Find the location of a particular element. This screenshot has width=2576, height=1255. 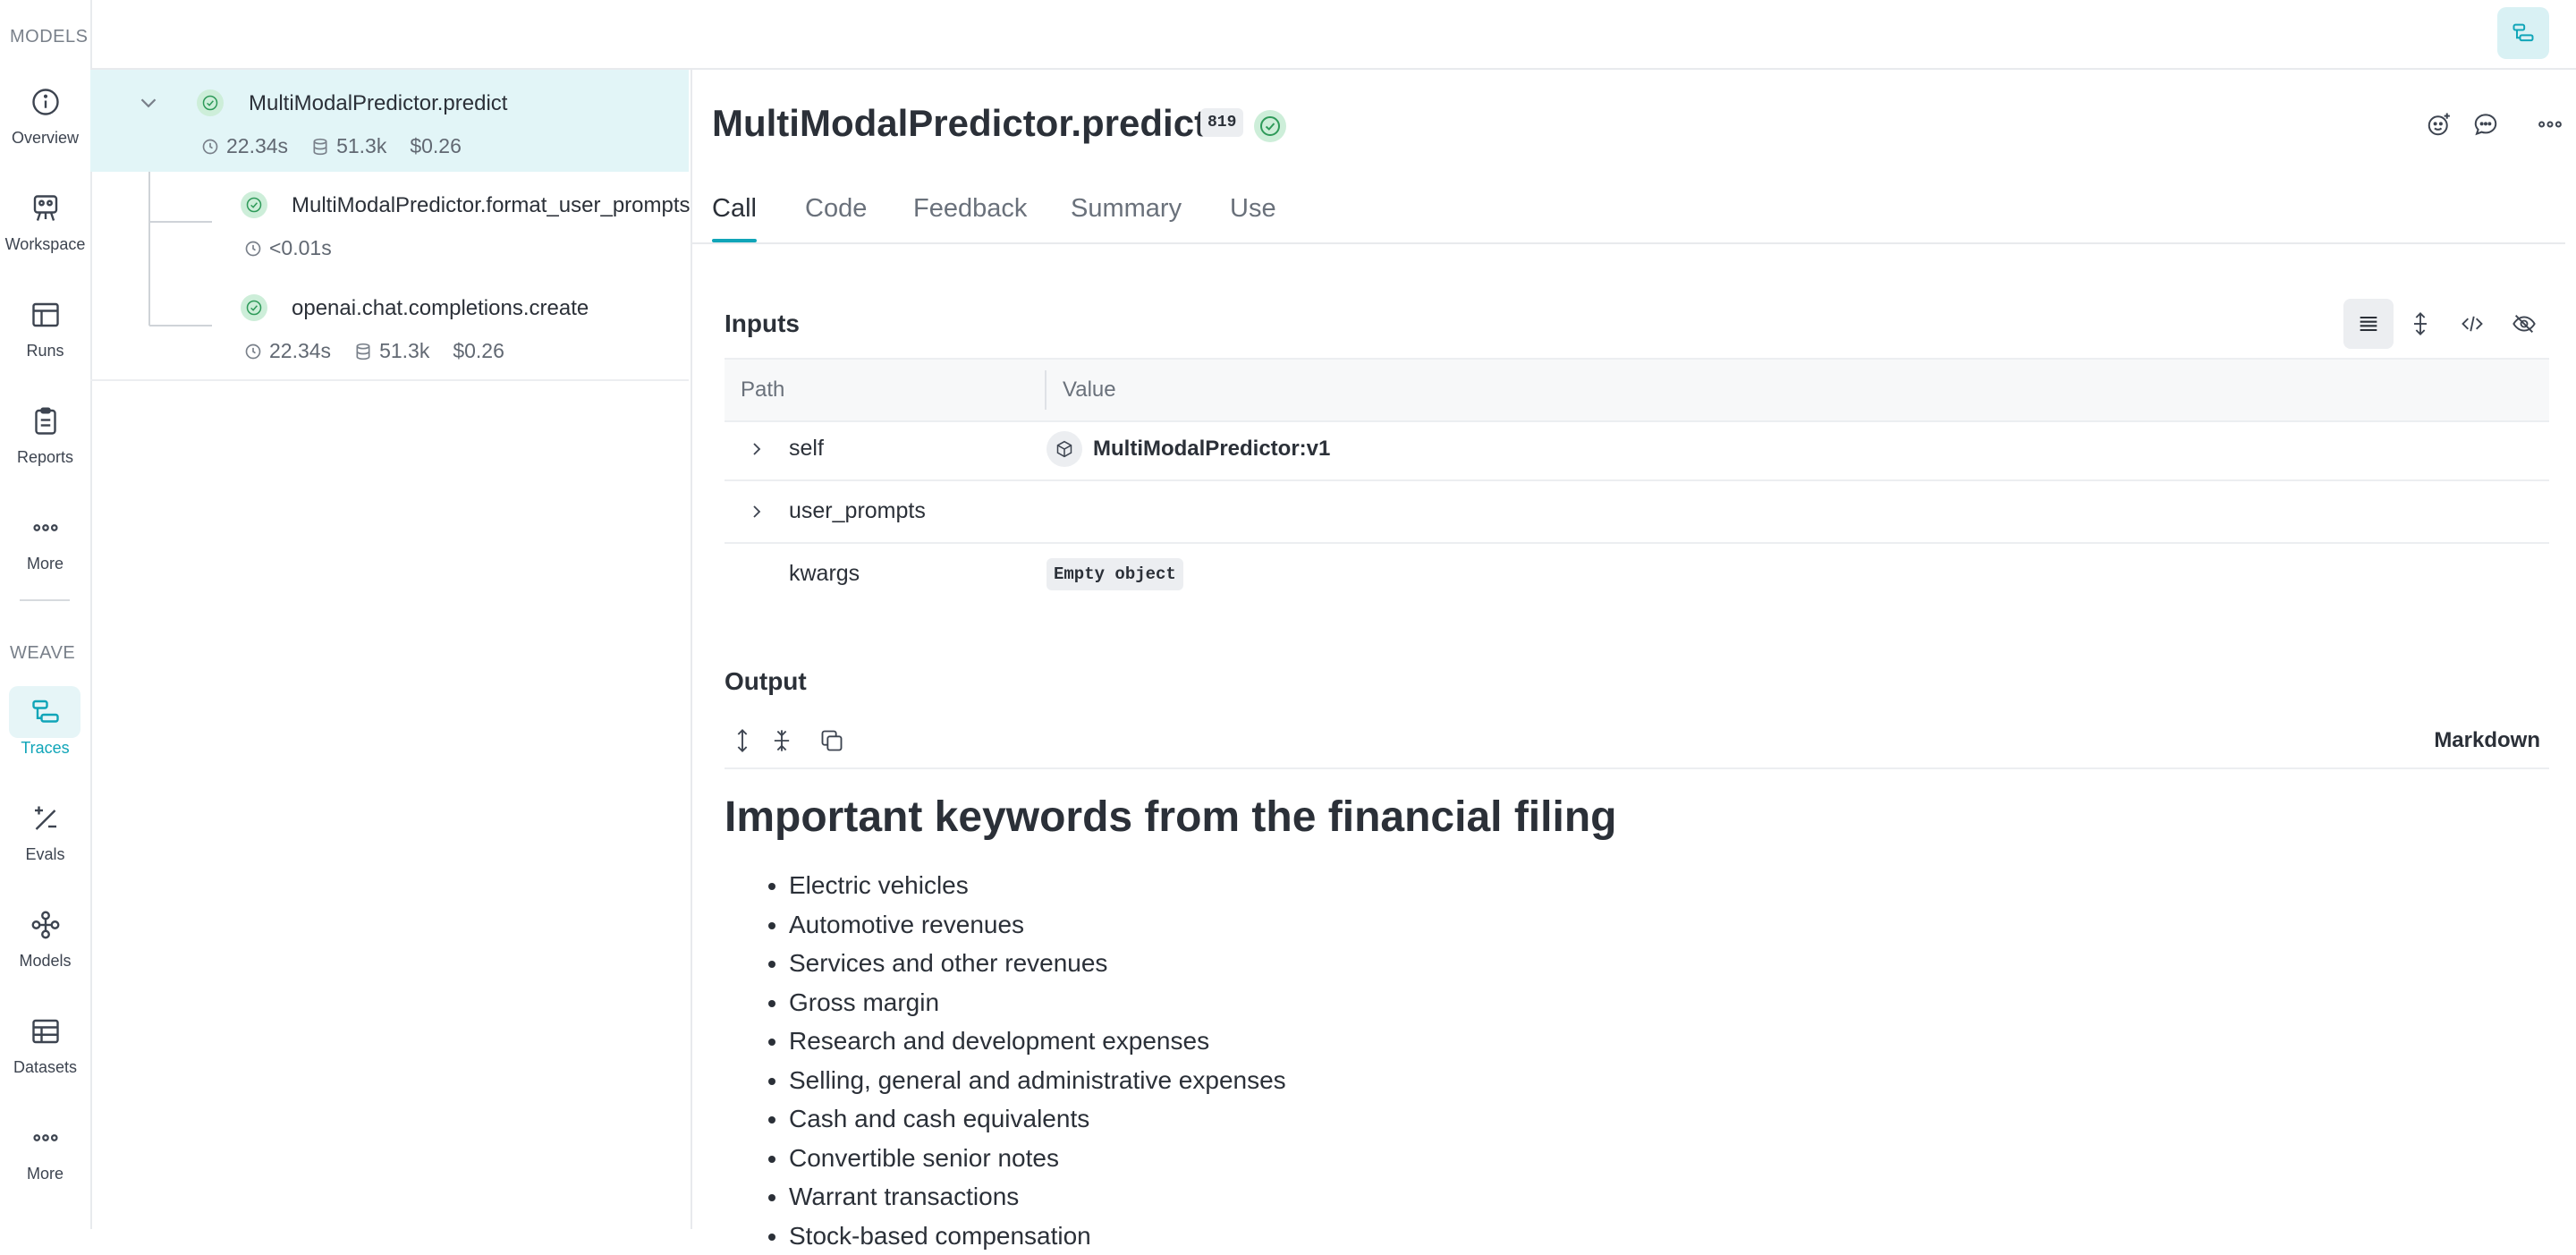

column-separator is located at coordinates (1045, 390).